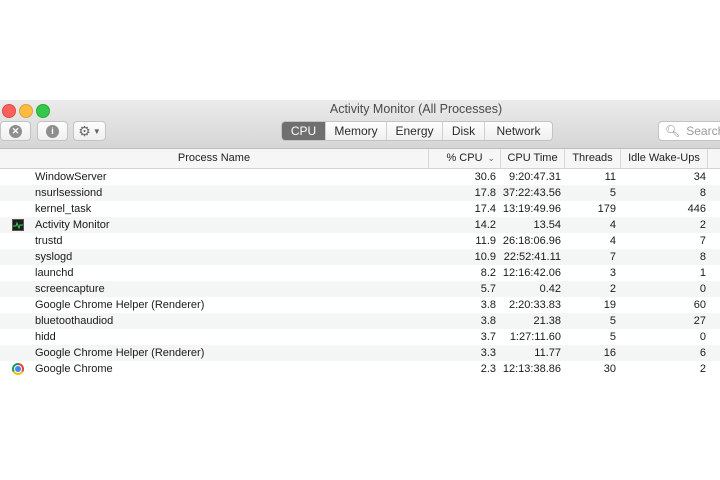 This screenshot has height=480, width=720. I want to click on cell-cpu-time: 0.42, so click(550, 289).